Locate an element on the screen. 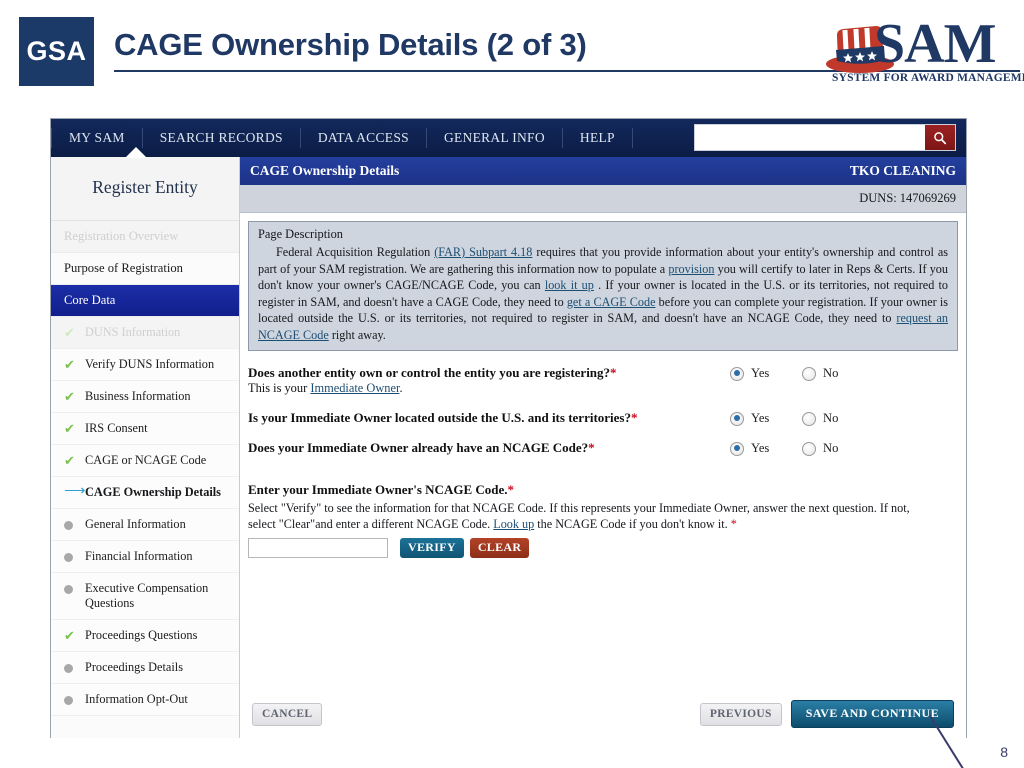 The image size is (1024, 768). sidebar-item-irs-consent: ✔ IRS Consent is located at coordinates (145, 429).